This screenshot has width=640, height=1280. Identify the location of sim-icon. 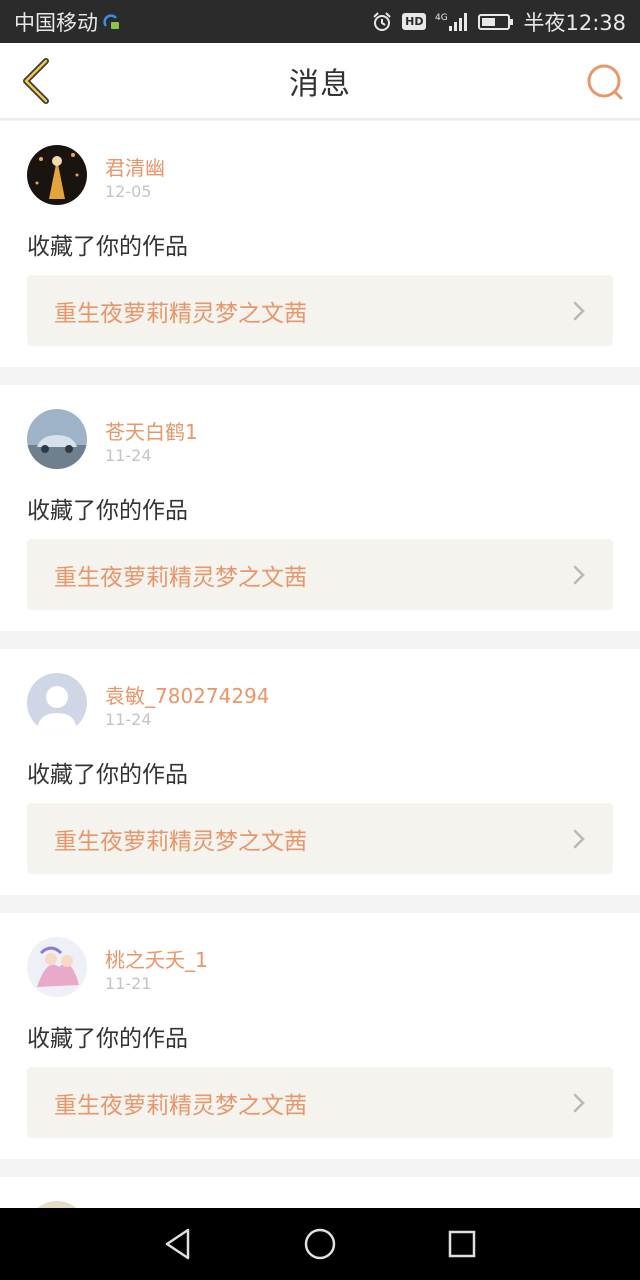
(112, 22).